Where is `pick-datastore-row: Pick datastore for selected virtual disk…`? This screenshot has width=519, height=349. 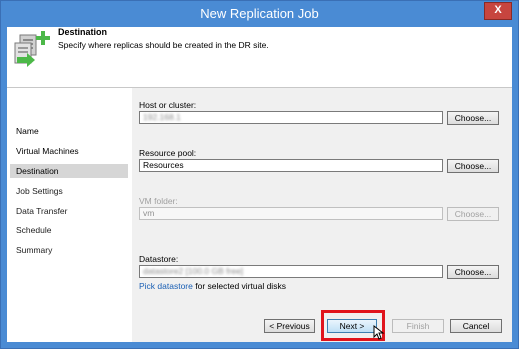 pick-datastore-row: Pick datastore for selected virtual disk… is located at coordinates (212, 286).